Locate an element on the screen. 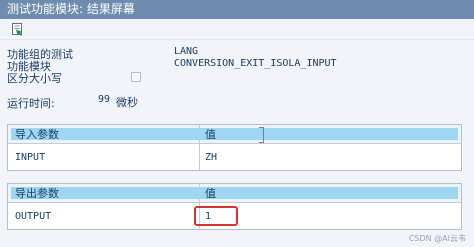  import-value-header: 值 is located at coordinates (330, 134).